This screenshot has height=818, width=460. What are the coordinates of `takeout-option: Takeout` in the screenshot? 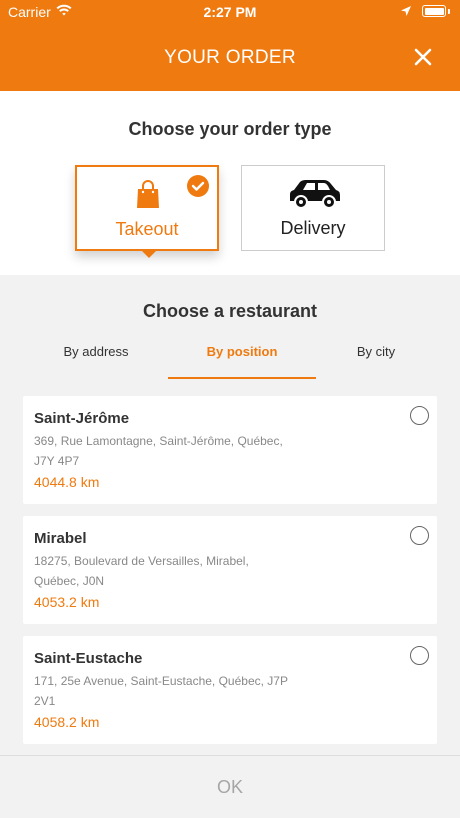 It's located at (147, 211).